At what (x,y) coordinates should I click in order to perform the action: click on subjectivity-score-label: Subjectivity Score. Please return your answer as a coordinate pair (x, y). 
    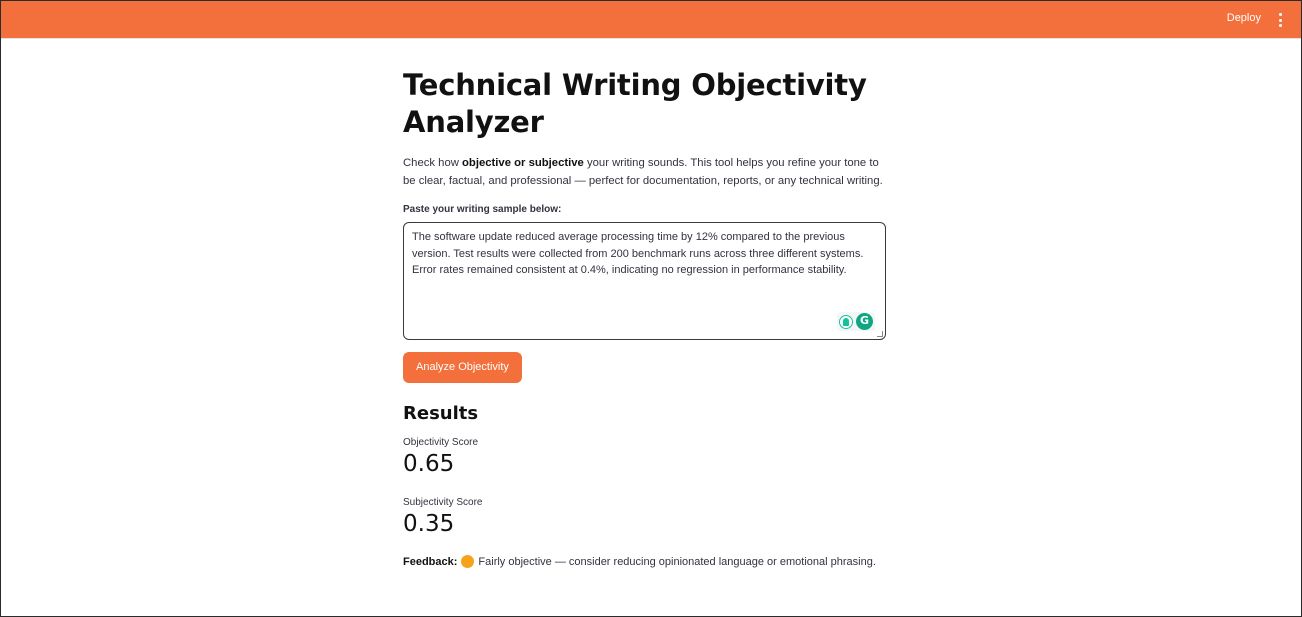
    Looking at the image, I should click on (443, 502).